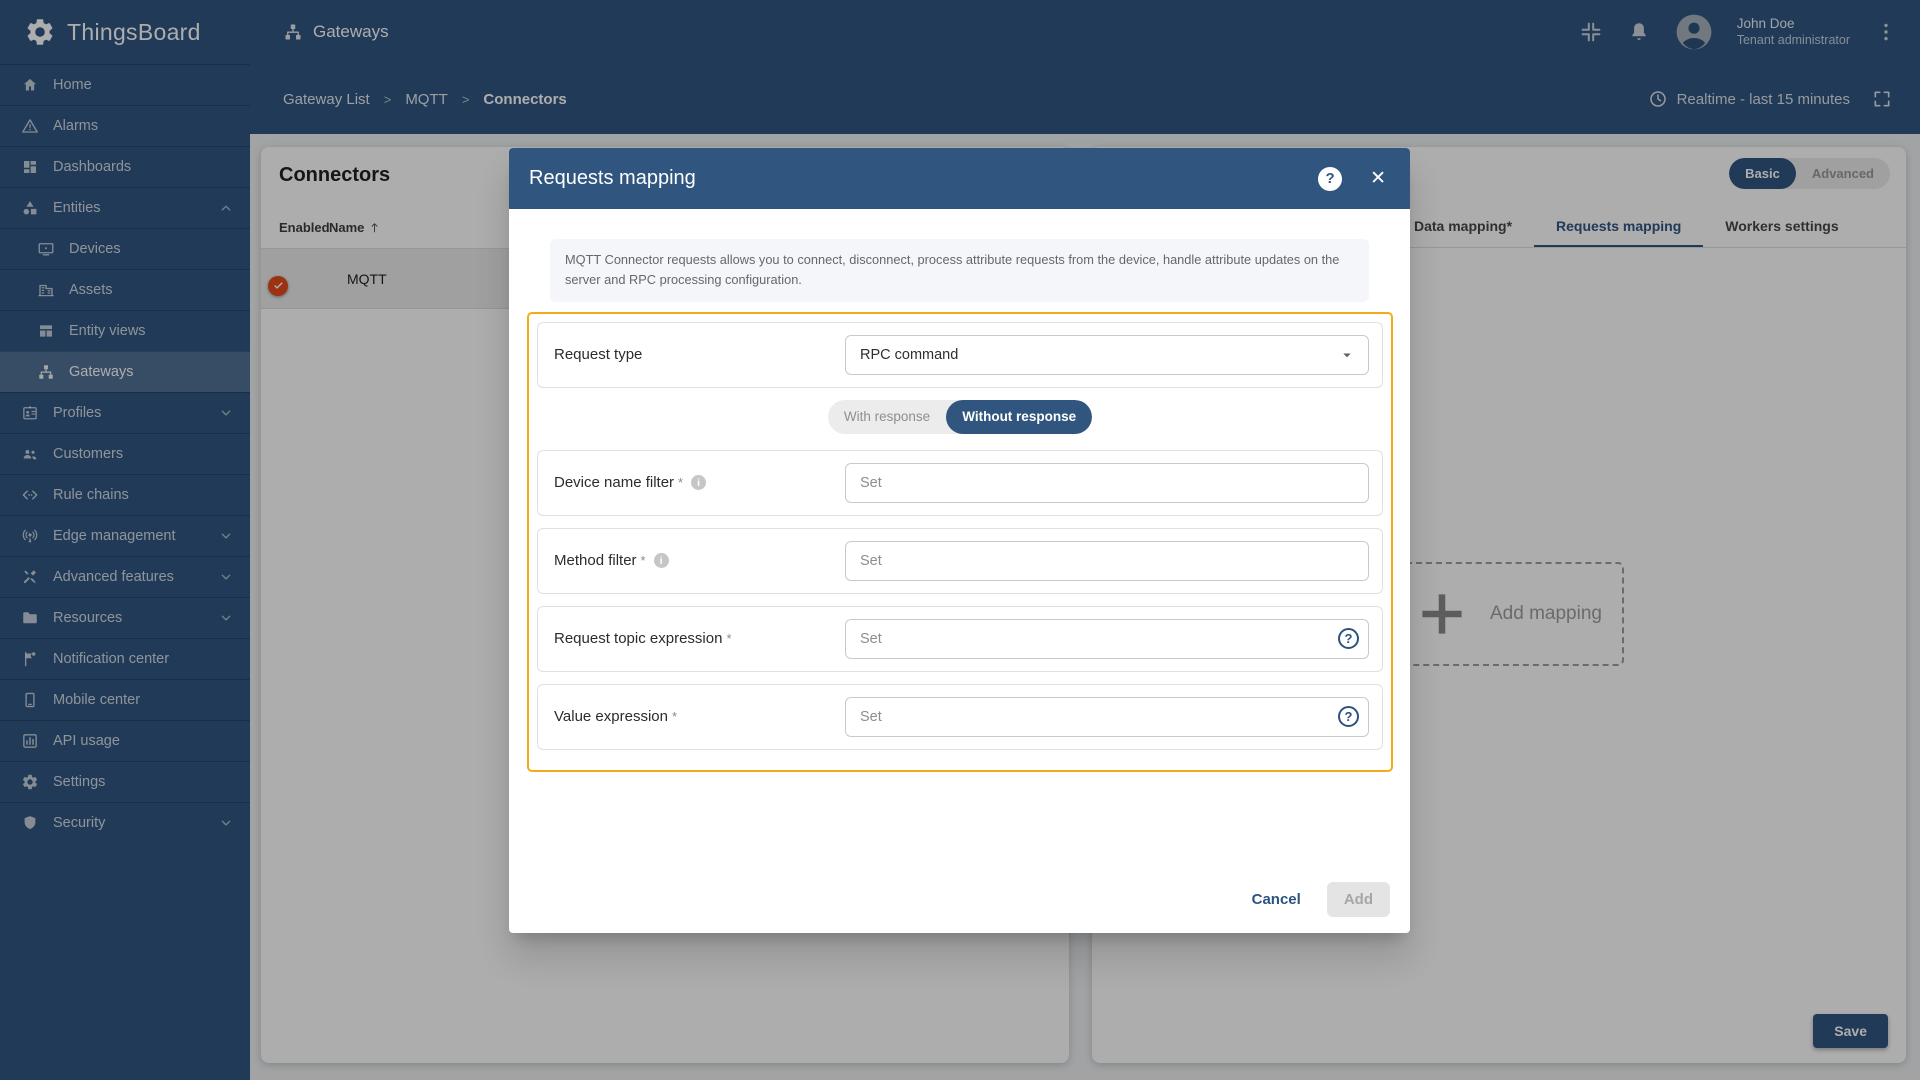 Image resolution: width=1920 pixels, height=1080 pixels. What do you see at coordinates (909, 354) in the screenshot?
I see `request-type-value: RPC command` at bounding box center [909, 354].